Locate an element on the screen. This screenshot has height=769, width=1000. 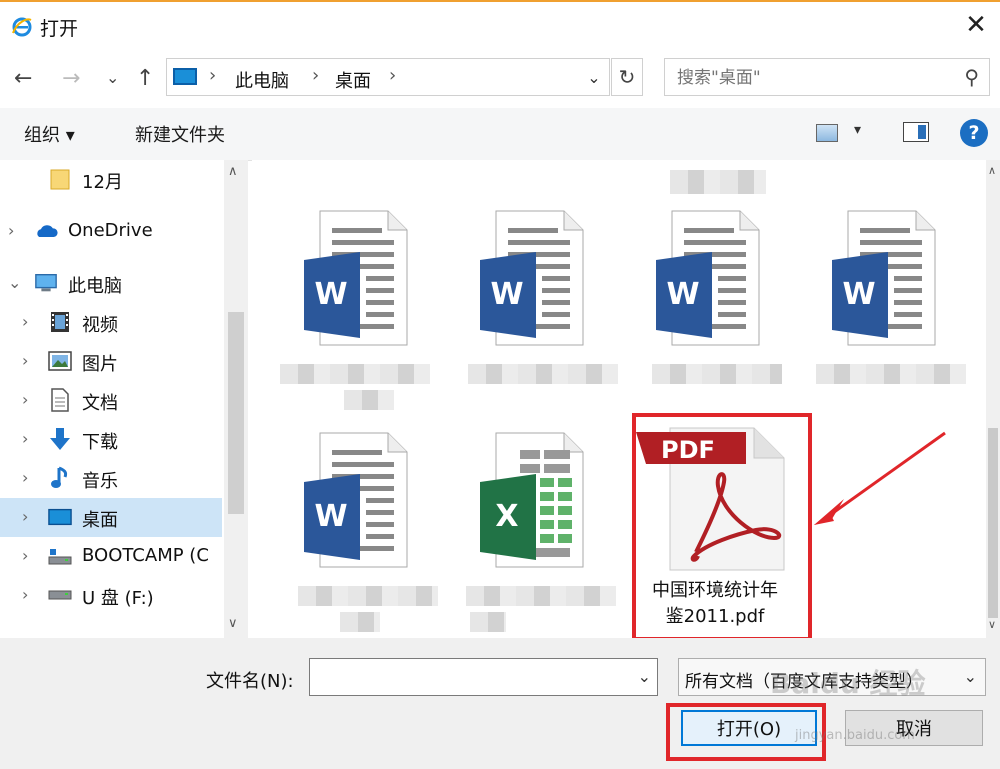
video-icon is located at coordinates (60, 322).